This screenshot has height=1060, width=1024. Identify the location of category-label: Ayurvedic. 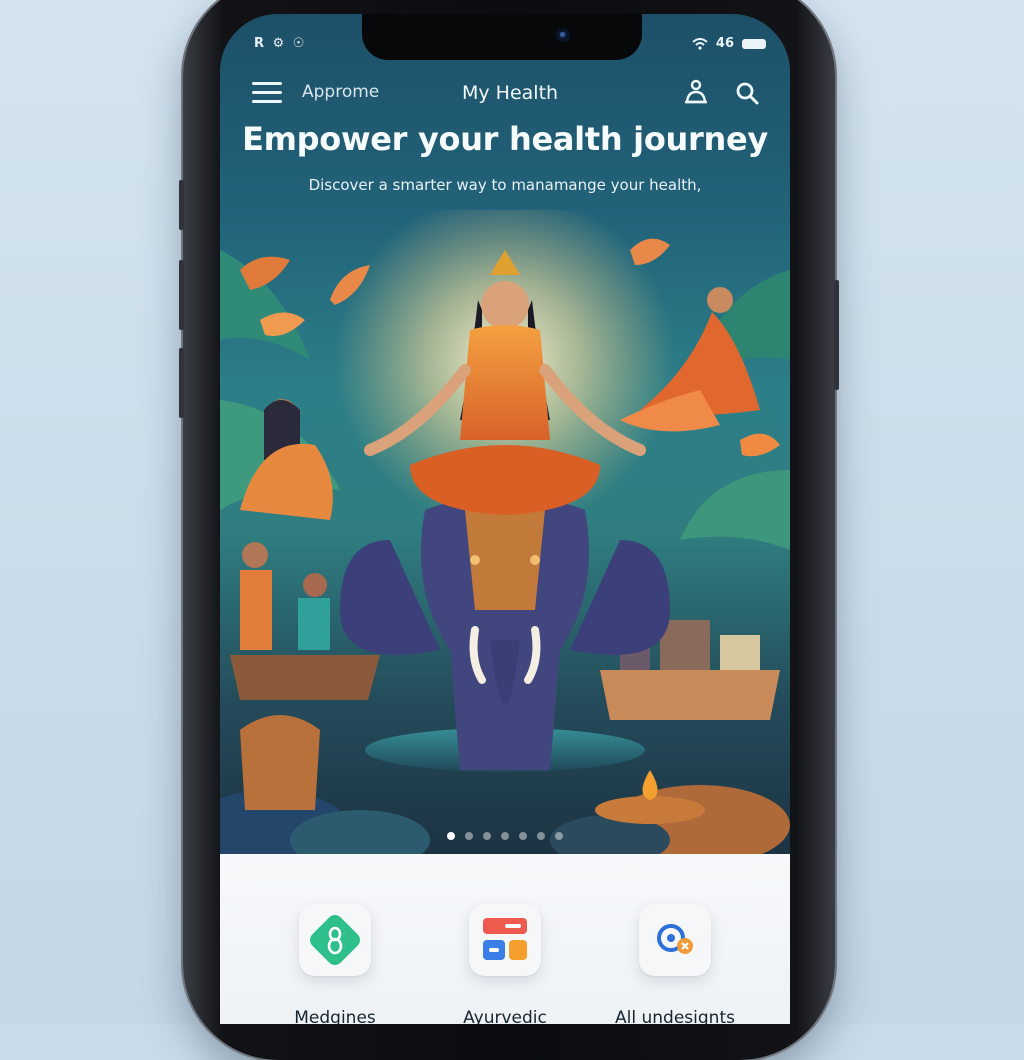
(505, 1016).